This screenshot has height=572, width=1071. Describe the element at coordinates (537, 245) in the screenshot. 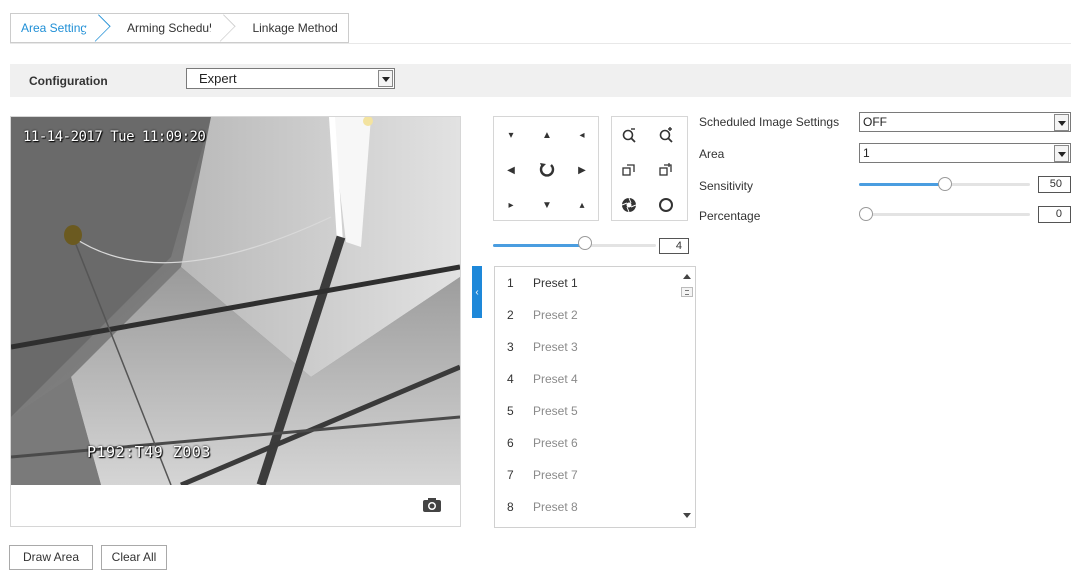

I see `speed-fill` at that location.